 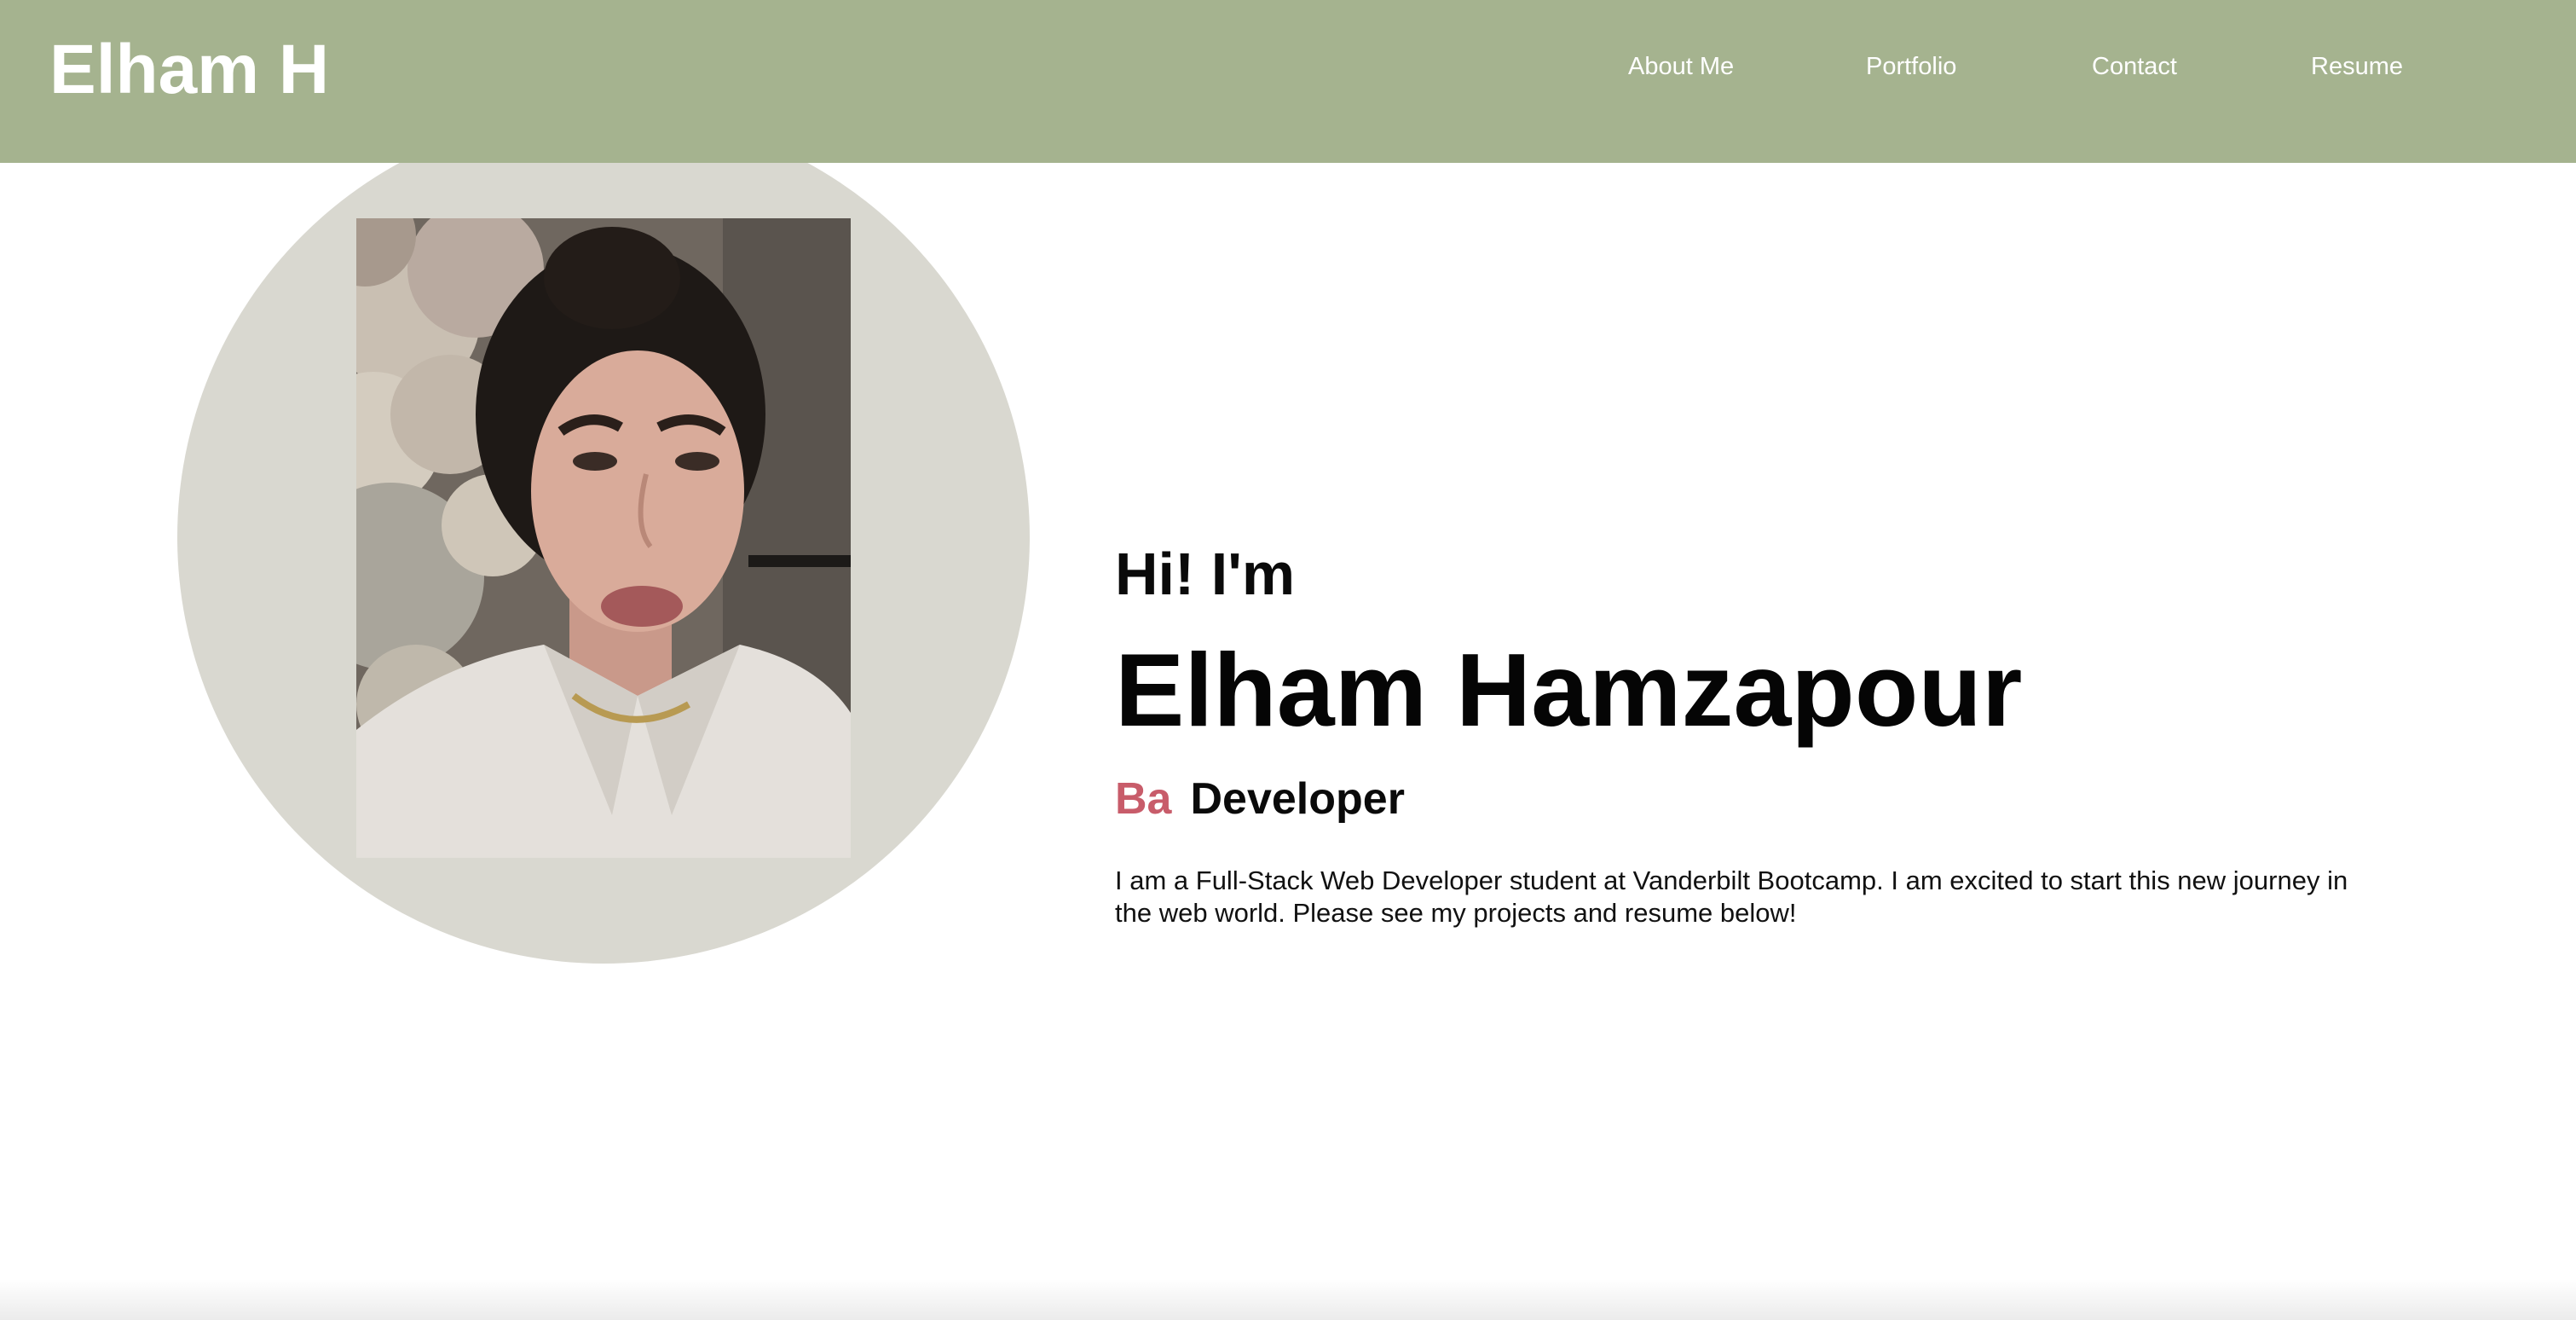 I want to click on nav-about-me: About Me, so click(x=1681, y=66).